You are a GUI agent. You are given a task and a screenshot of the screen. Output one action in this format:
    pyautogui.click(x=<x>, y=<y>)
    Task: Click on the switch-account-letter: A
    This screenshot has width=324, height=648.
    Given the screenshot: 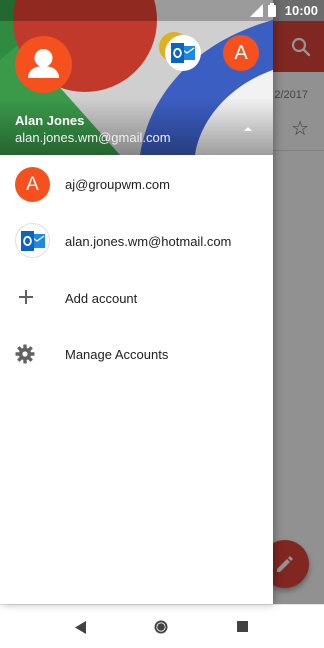 What is the action you would take?
    pyautogui.click(x=241, y=53)
    